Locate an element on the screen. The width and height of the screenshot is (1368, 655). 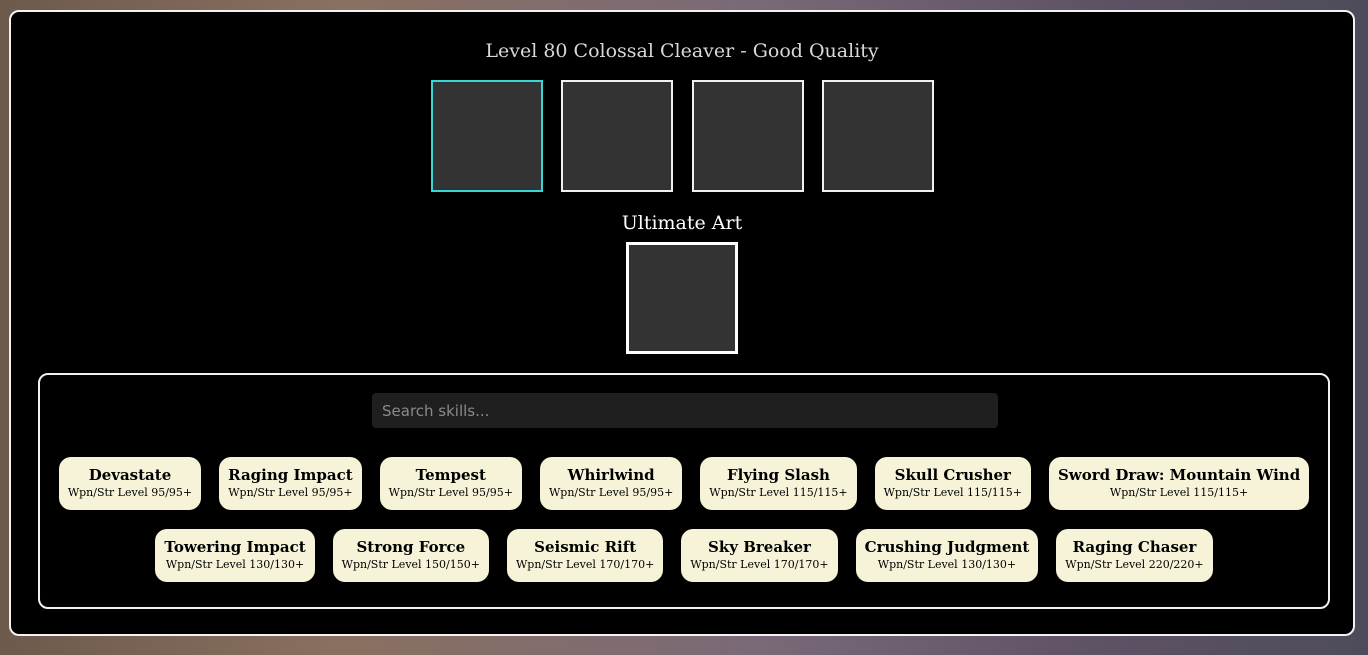
skill-raging-impact: Raging Impact Wpn/Str Level 95/95+ is located at coordinates (290, 483).